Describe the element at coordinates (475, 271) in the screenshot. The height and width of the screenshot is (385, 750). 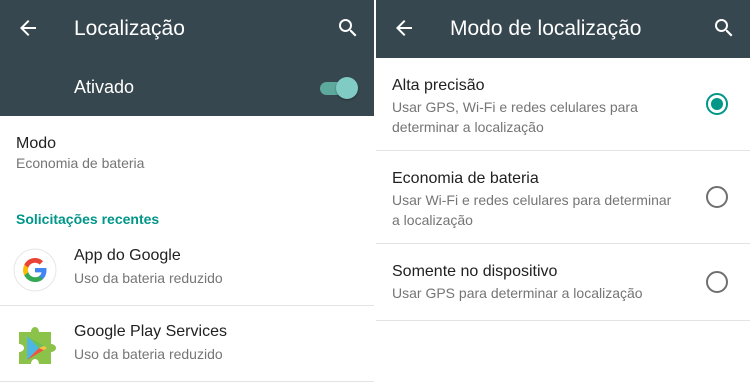
I see `option-title: Somente no dispositivo` at that location.